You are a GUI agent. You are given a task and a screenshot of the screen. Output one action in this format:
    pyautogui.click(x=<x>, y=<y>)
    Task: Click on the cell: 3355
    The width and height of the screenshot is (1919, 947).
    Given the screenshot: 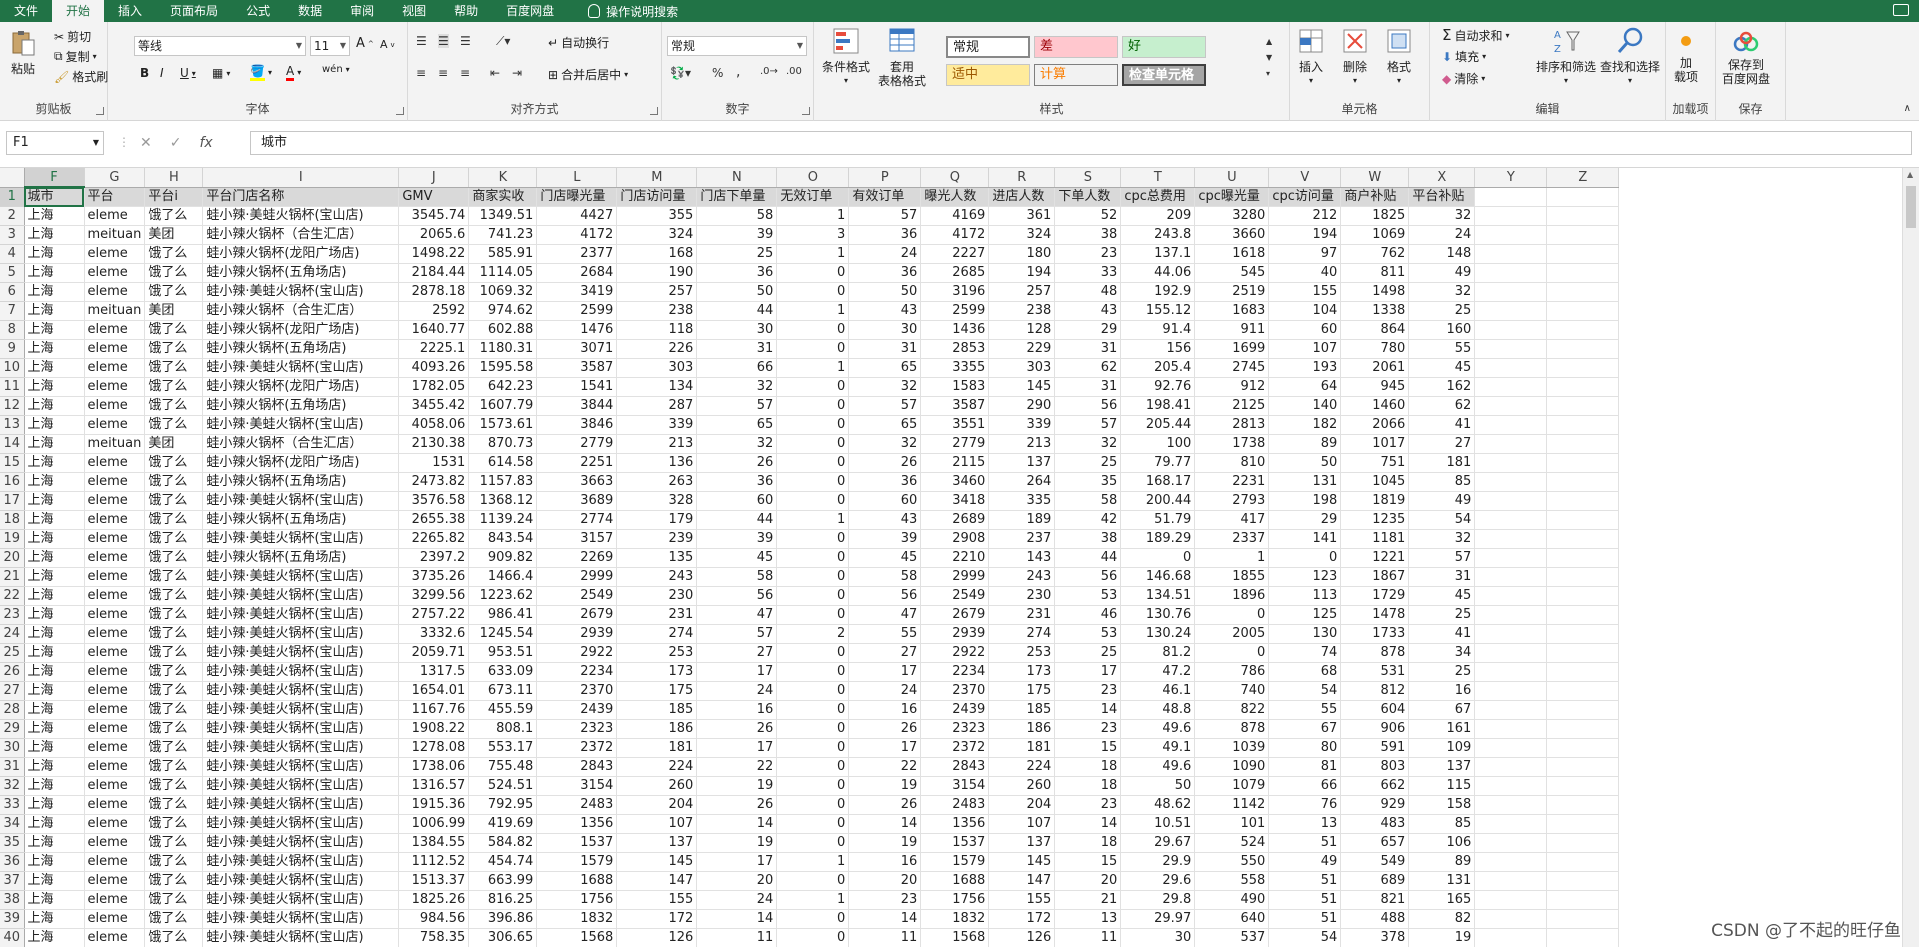 What is the action you would take?
    pyautogui.click(x=955, y=368)
    